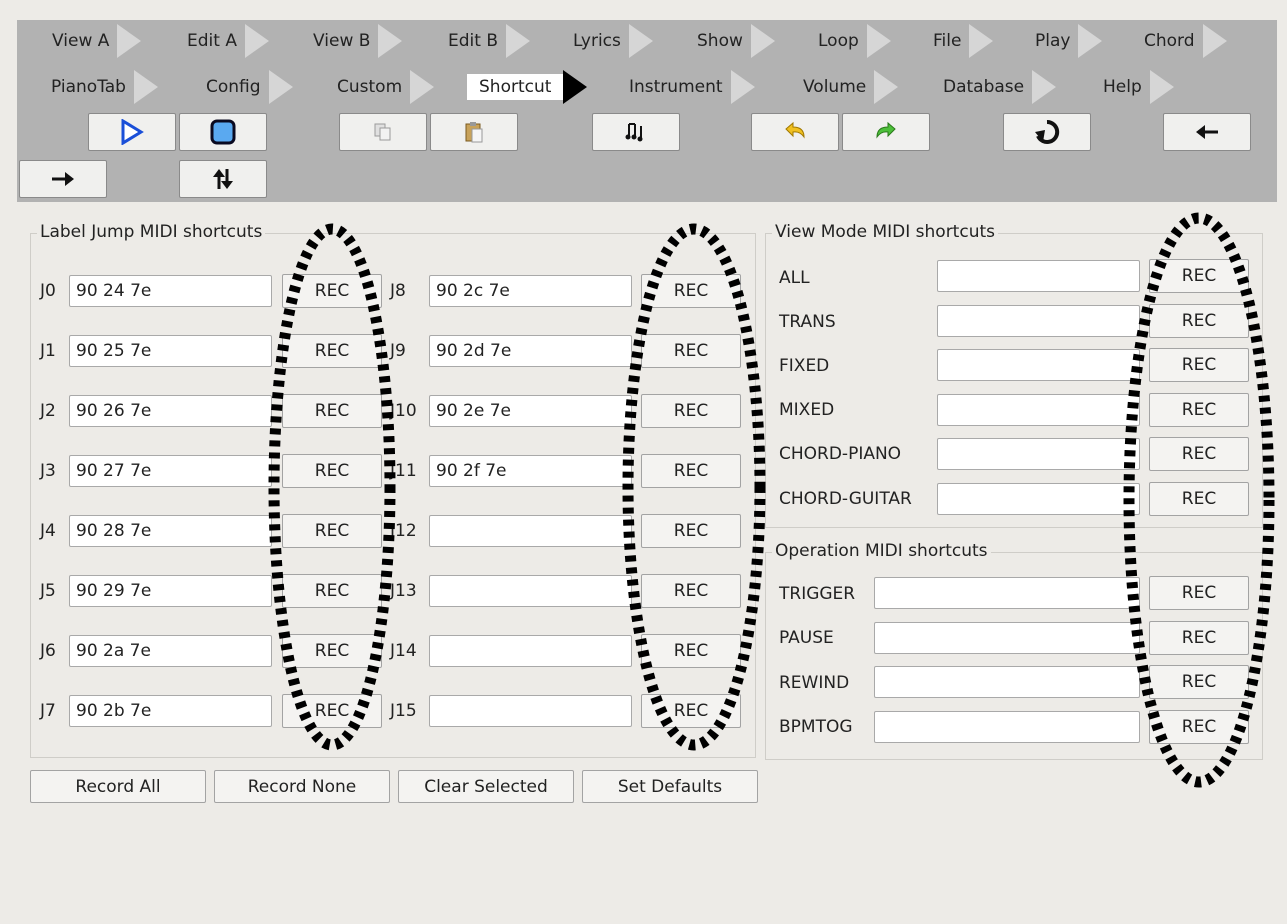 This screenshot has width=1287, height=924. What do you see at coordinates (170, 591) in the screenshot?
I see `jump-field: 90 29 7e` at bounding box center [170, 591].